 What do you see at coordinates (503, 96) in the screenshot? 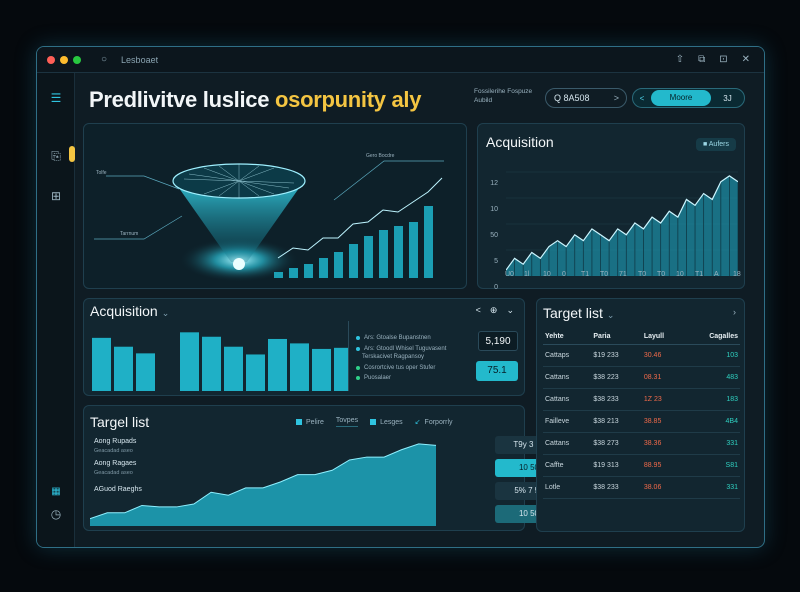
I see `header-note: Fossilerihe Fospuze Aubild` at bounding box center [503, 96].